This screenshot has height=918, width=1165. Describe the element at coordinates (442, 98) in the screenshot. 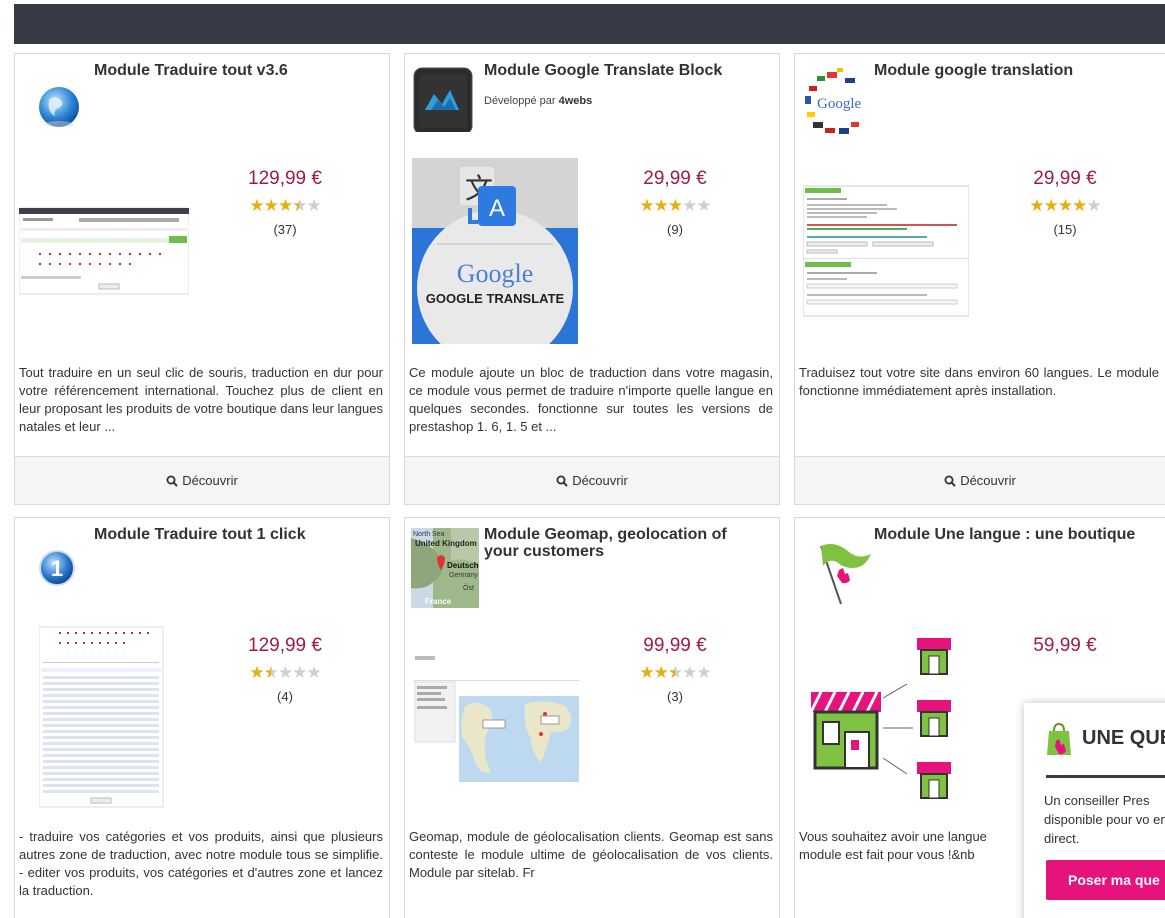

I see `4webs-logo-icon` at that location.